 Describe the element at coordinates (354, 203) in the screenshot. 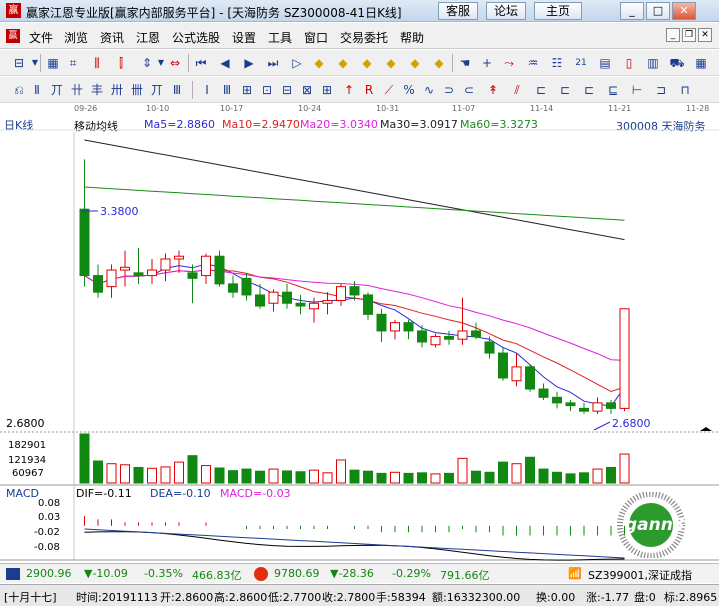

I see `ma60-line` at that location.